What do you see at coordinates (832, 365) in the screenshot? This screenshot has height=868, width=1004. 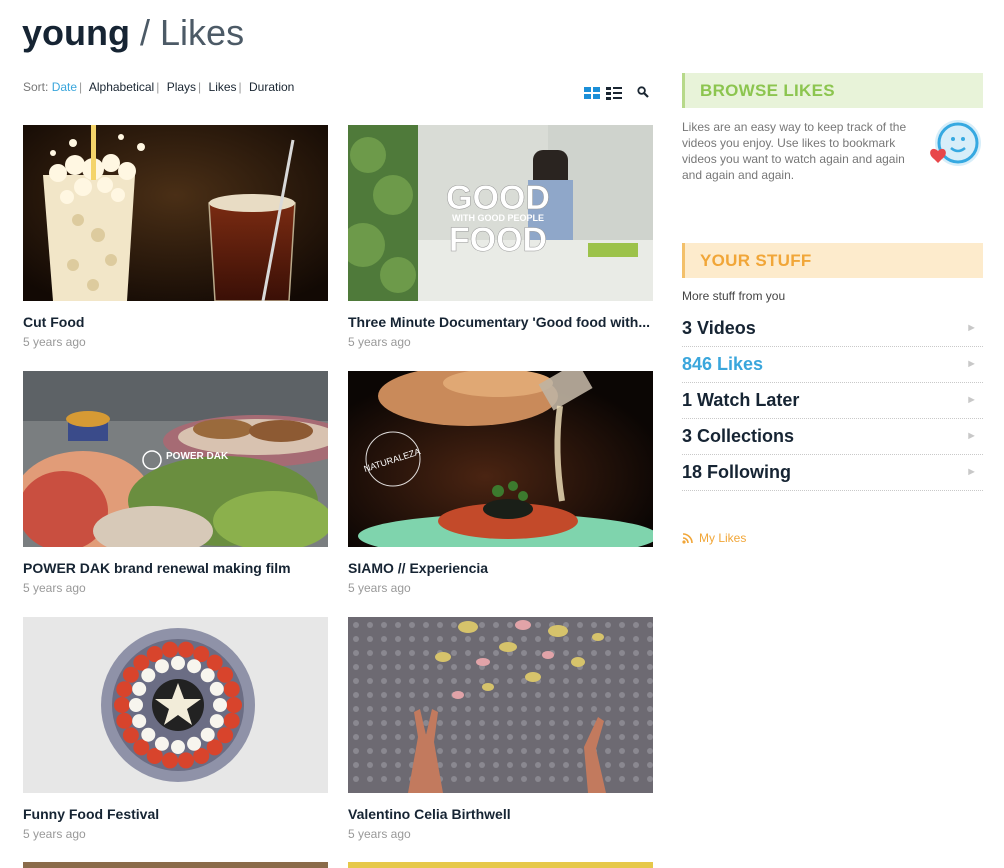 I see `stuff-item-likes: 846 Likes ►` at bounding box center [832, 365].